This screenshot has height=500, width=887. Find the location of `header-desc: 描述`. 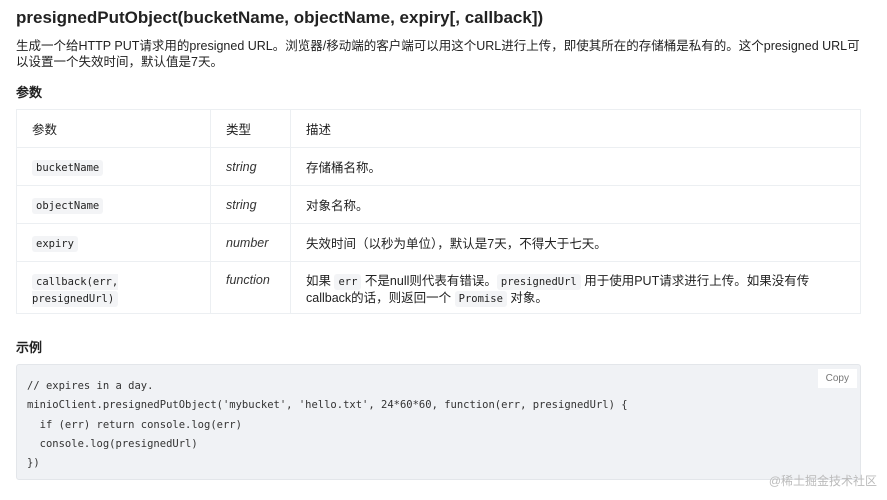

header-desc: 描述 is located at coordinates (575, 128).